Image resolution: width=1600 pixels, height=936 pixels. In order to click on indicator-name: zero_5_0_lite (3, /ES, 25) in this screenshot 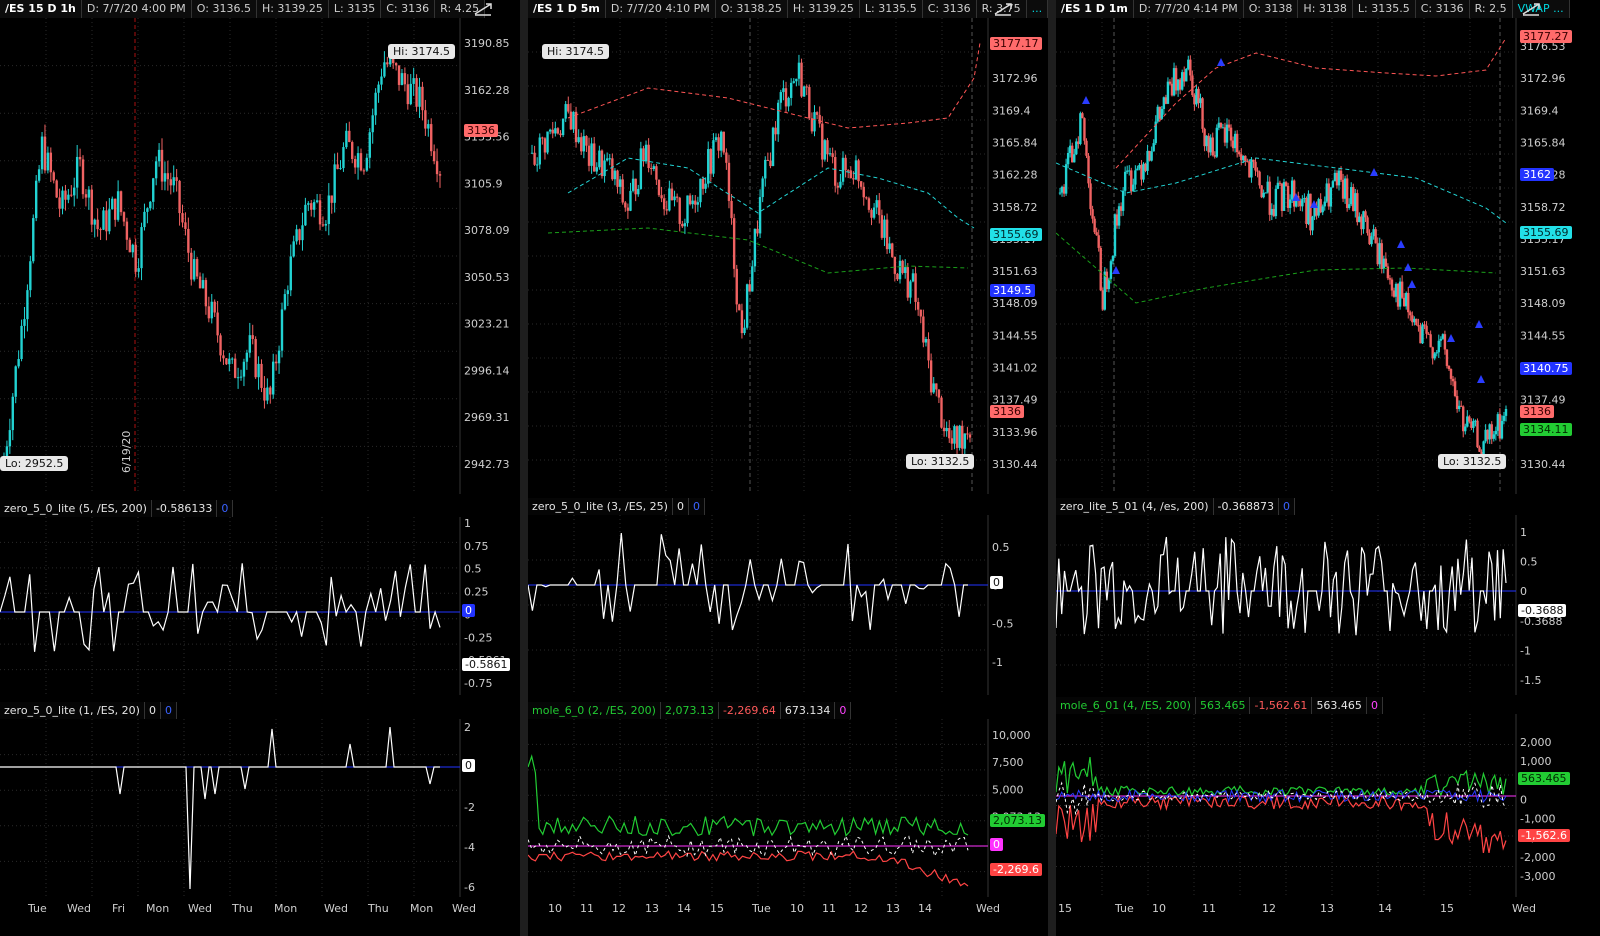, I will do `click(600, 506)`.